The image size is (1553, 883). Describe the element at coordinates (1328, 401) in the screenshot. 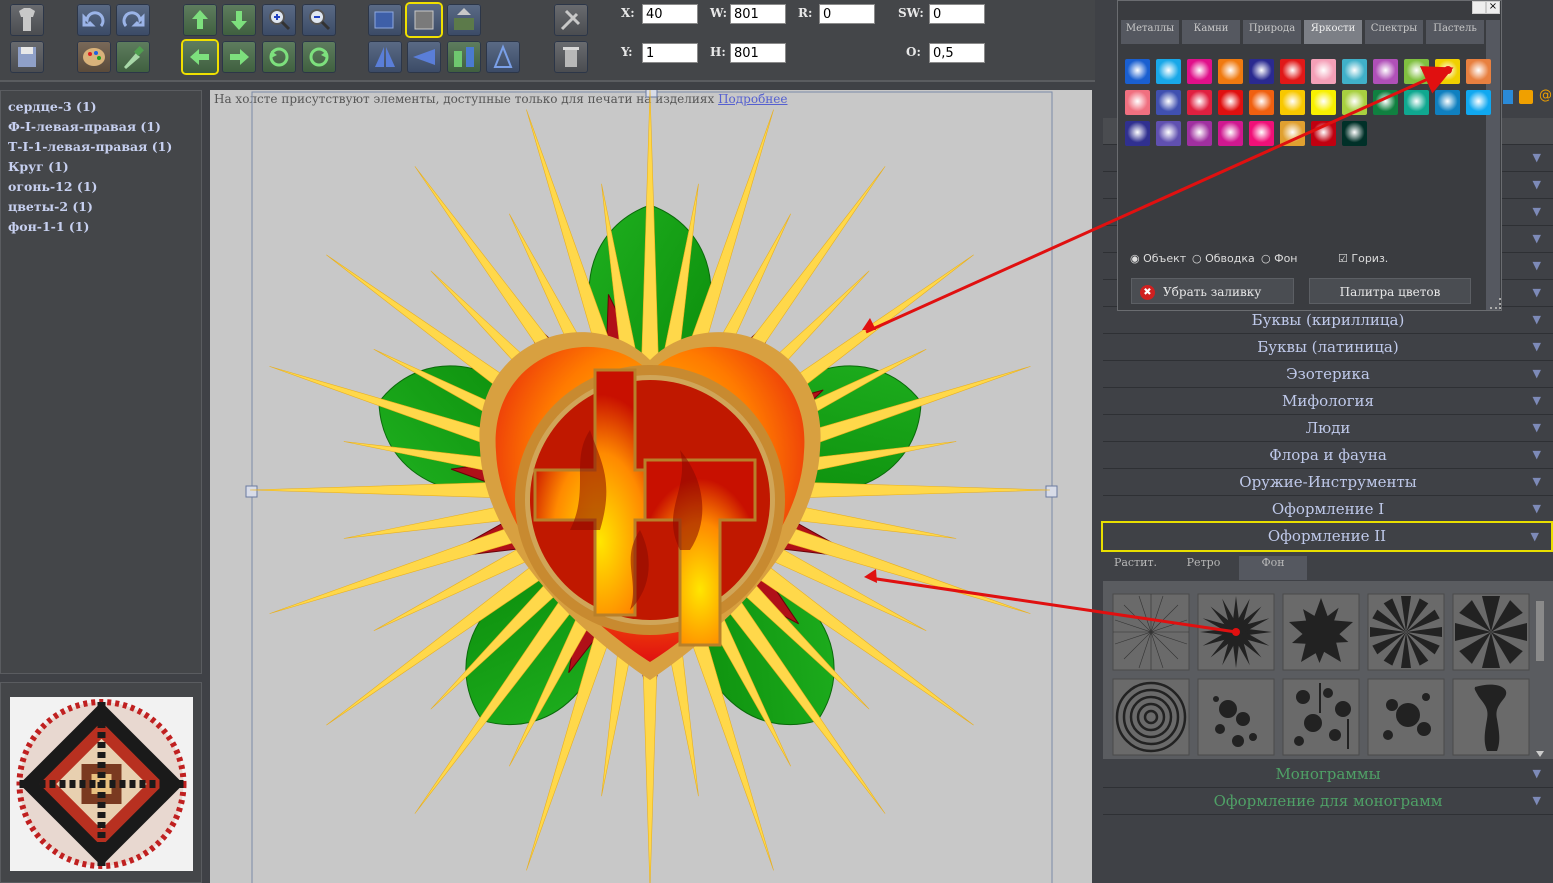

I see `category-mythology: Мифология ▼` at that location.